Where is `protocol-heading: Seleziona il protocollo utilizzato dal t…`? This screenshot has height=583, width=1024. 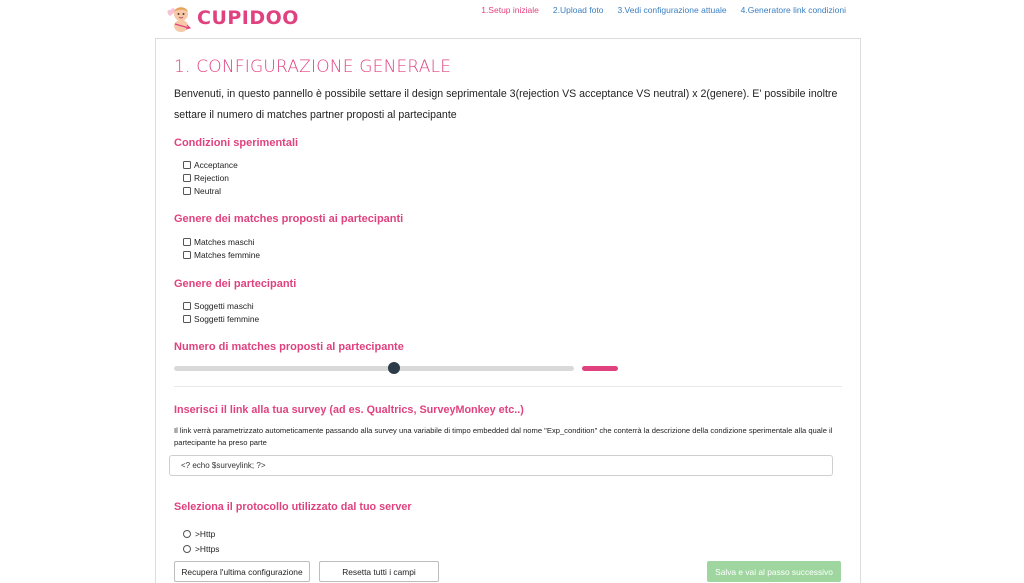 protocol-heading: Seleziona il protocollo utilizzato dal t… is located at coordinates (293, 507).